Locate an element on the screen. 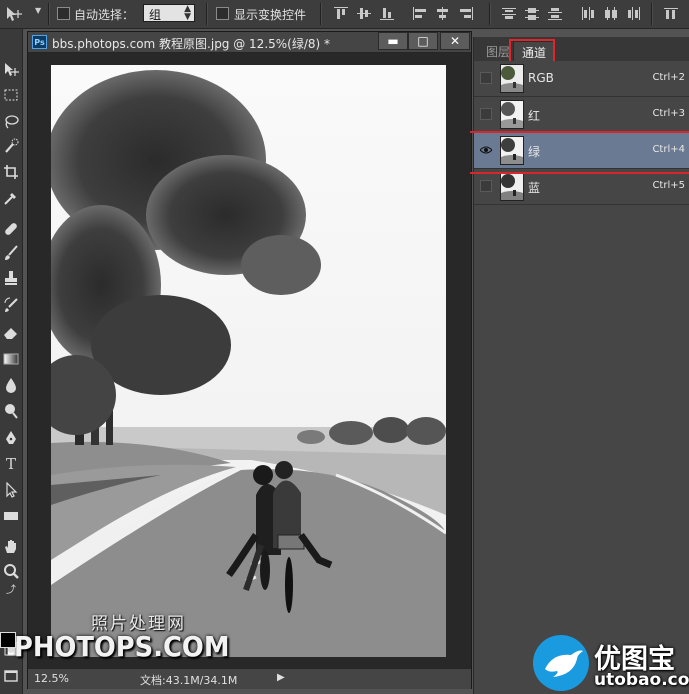 This screenshot has height=694, width=689. type-t-icon: T is located at coordinates (10, 464).